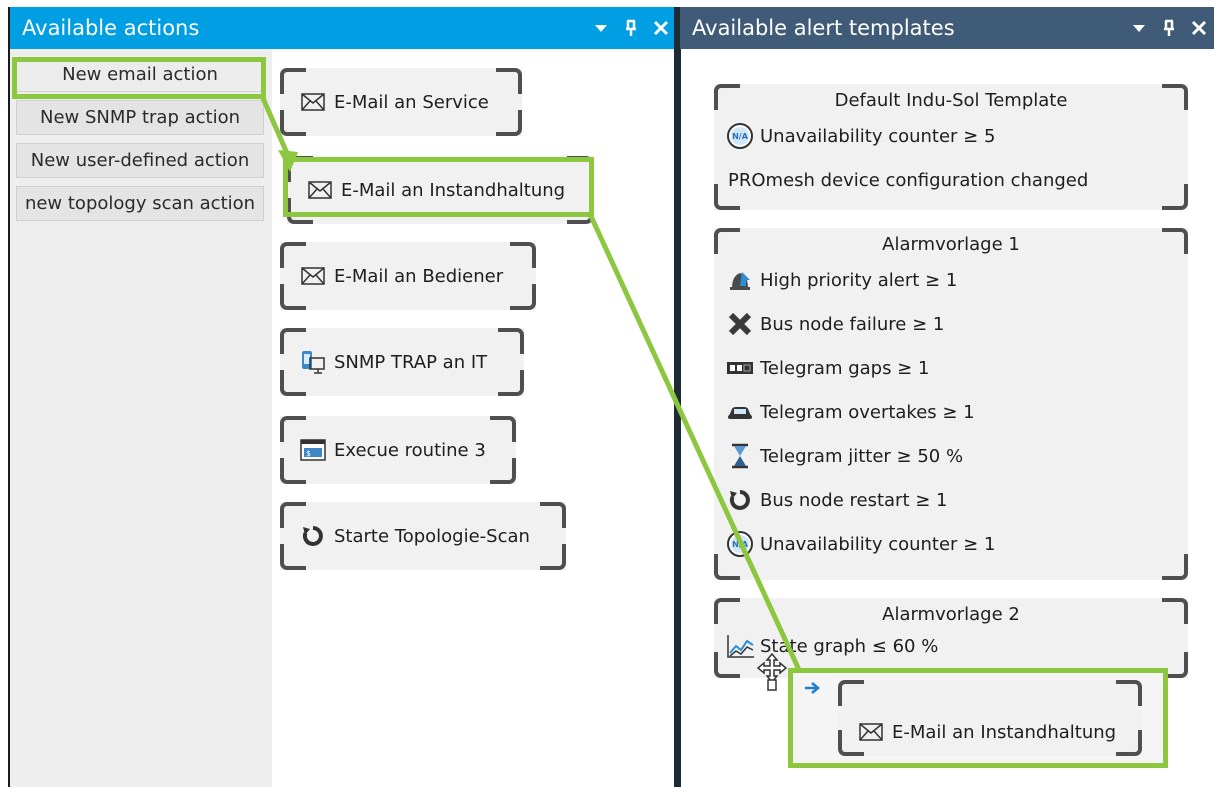 This screenshot has height=787, width=1214. I want to click on template-title: Alarmvorlage 1, so click(951, 244).